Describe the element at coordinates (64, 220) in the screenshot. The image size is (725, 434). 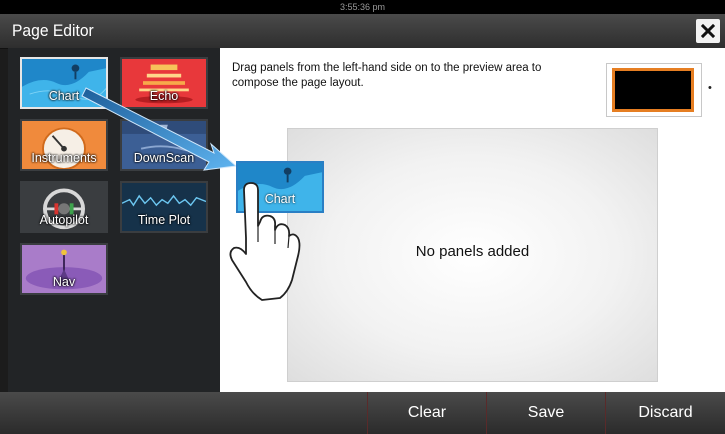
I see `panel-tile-label: Autopilot` at that location.